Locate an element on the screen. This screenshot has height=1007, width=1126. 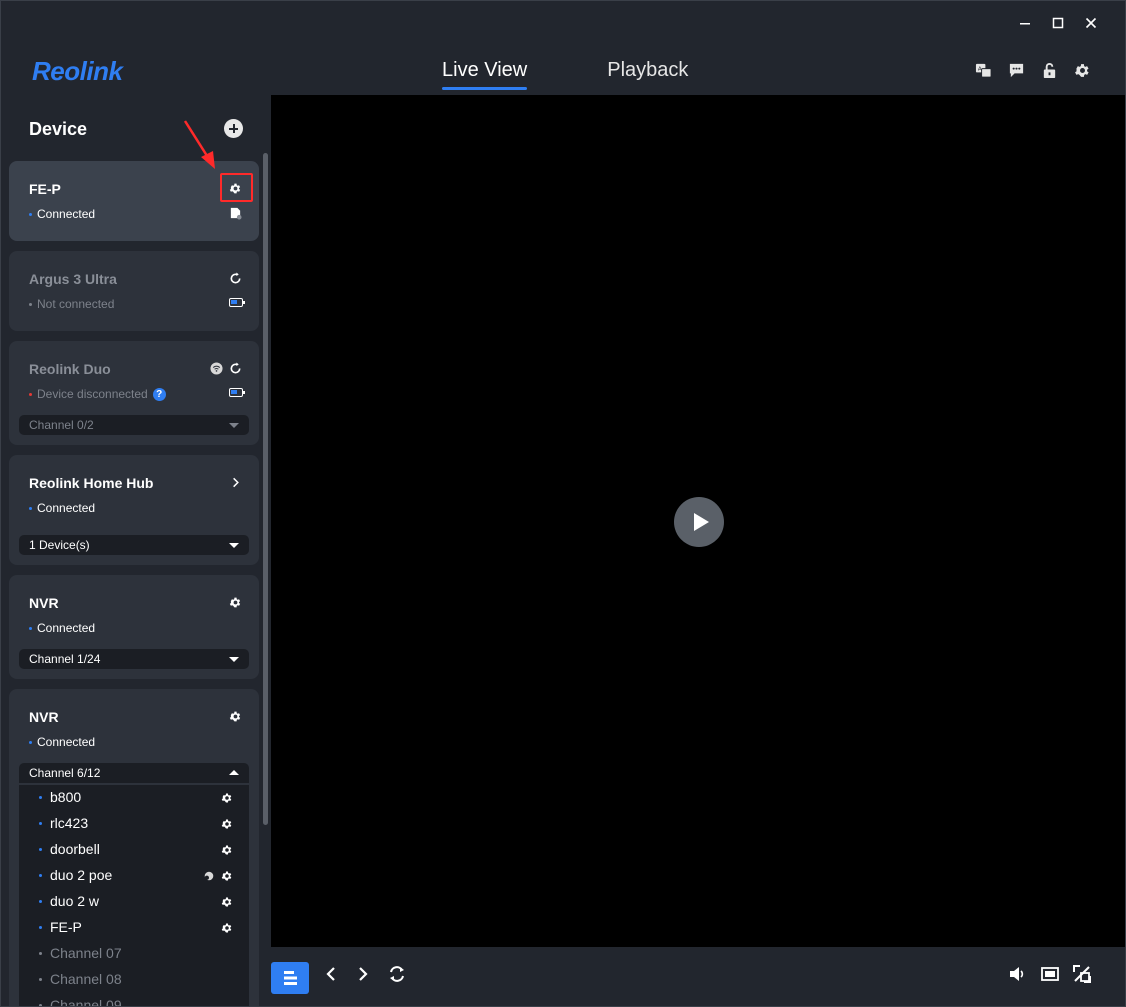
device-name: Reolink Home Hub is located at coordinates (91, 483).